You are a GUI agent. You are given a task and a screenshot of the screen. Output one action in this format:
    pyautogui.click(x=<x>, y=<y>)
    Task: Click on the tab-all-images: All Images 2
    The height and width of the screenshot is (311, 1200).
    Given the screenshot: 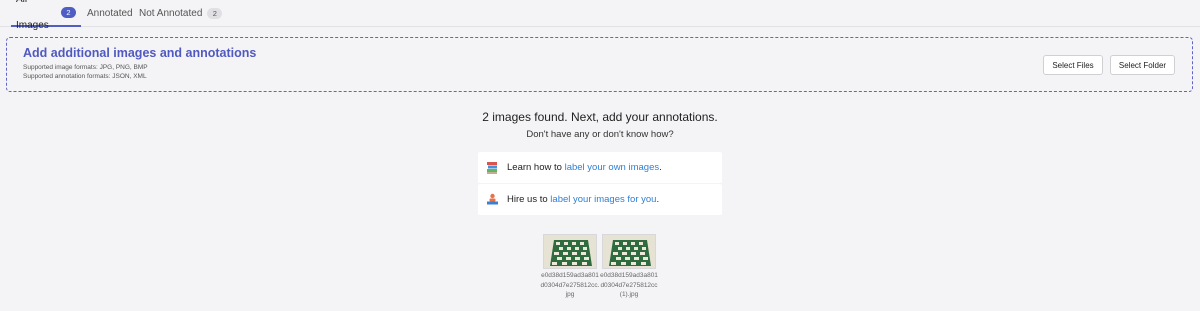 What is the action you would take?
    pyautogui.click(x=46, y=15)
    